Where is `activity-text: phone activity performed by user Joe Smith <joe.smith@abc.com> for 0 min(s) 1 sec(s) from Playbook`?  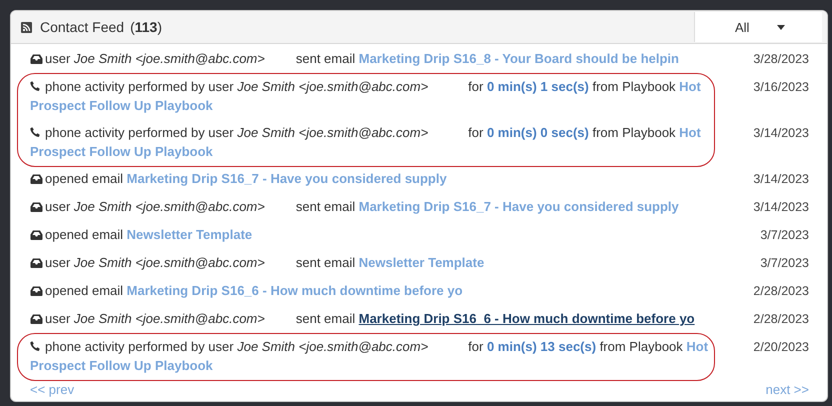
activity-text: phone activity performed by user Joe Smith <joe.smith@abc.com> for 0 min(s) 1 sec(s) from Playbook is located at coordinates (361, 86).